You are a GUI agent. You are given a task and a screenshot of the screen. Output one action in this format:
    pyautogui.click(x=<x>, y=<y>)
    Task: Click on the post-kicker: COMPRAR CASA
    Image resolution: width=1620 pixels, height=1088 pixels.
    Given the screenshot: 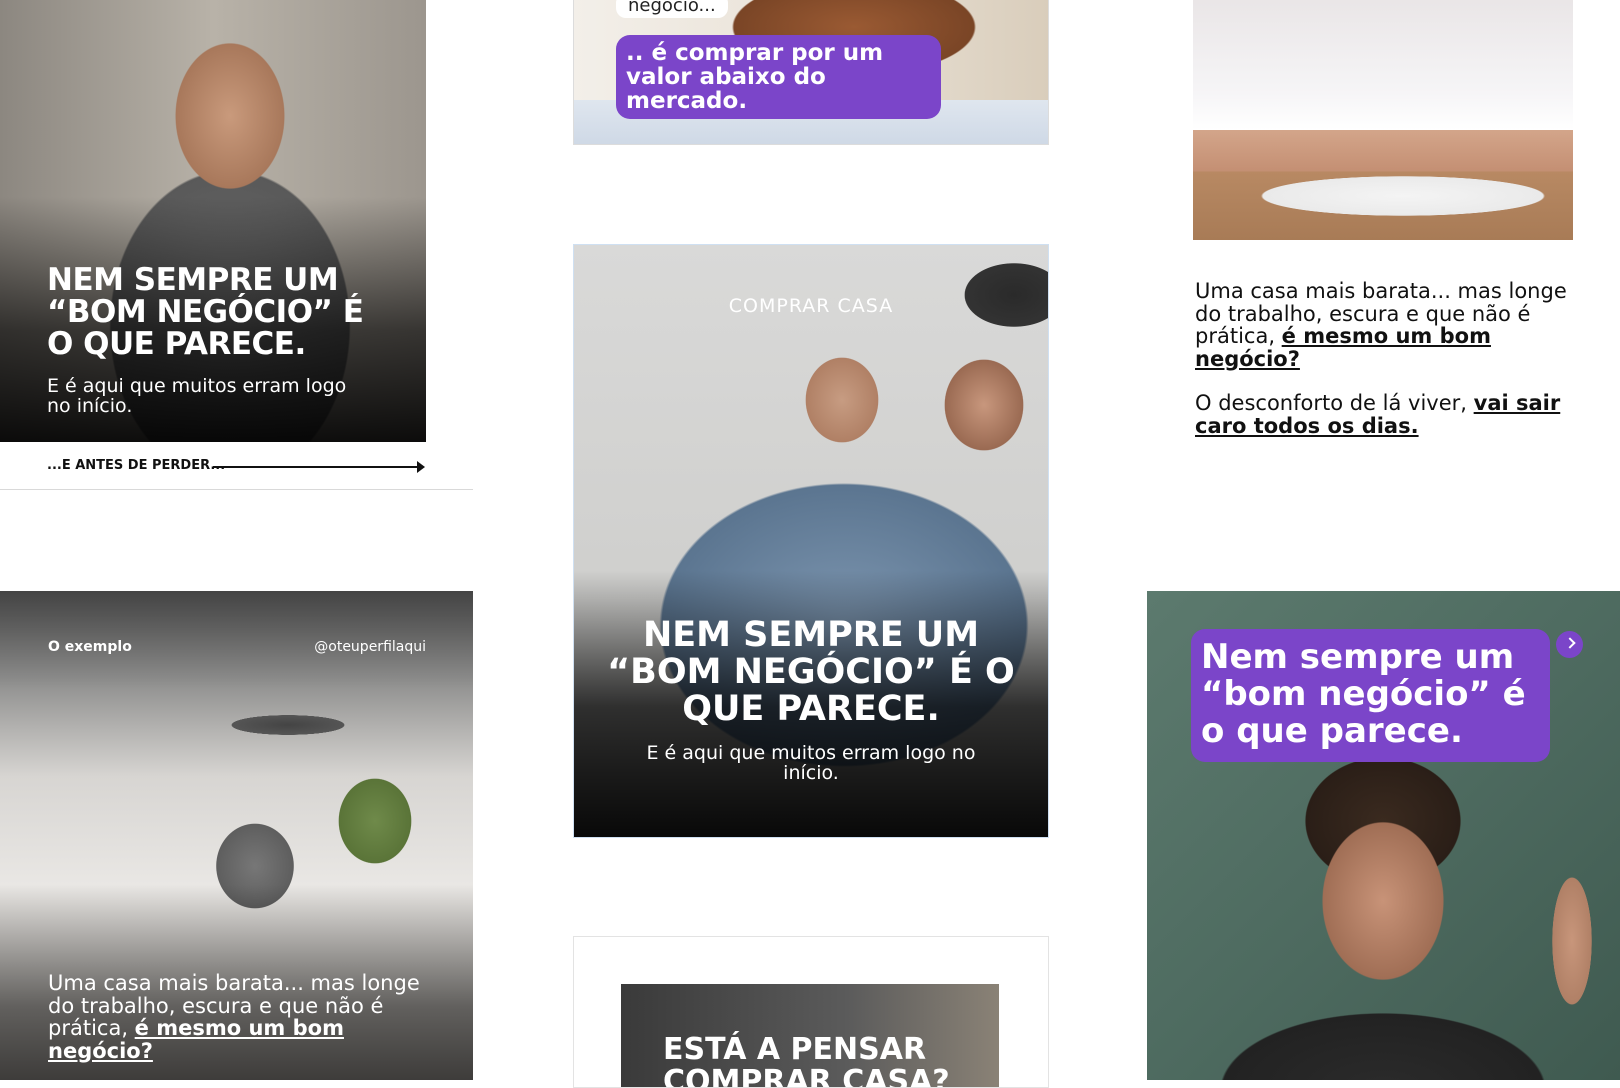 What is the action you would take?
    pyautogui.click(x=811, y=306)
    